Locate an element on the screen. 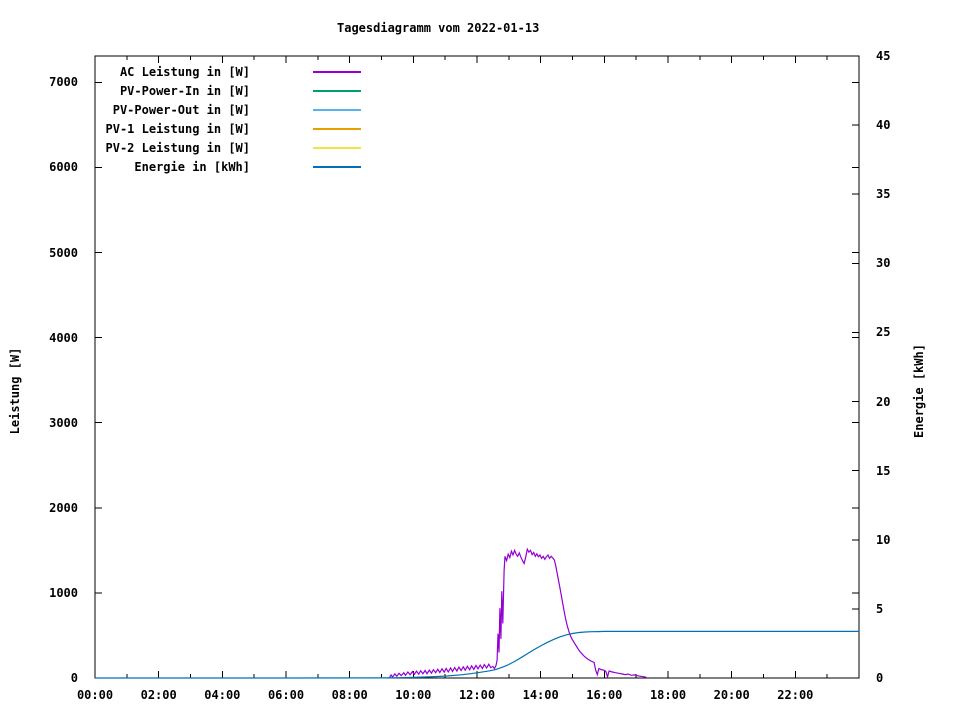 The image size is (960, 720). y-right-tick-label: 15 is located at coordinates (883, 470).